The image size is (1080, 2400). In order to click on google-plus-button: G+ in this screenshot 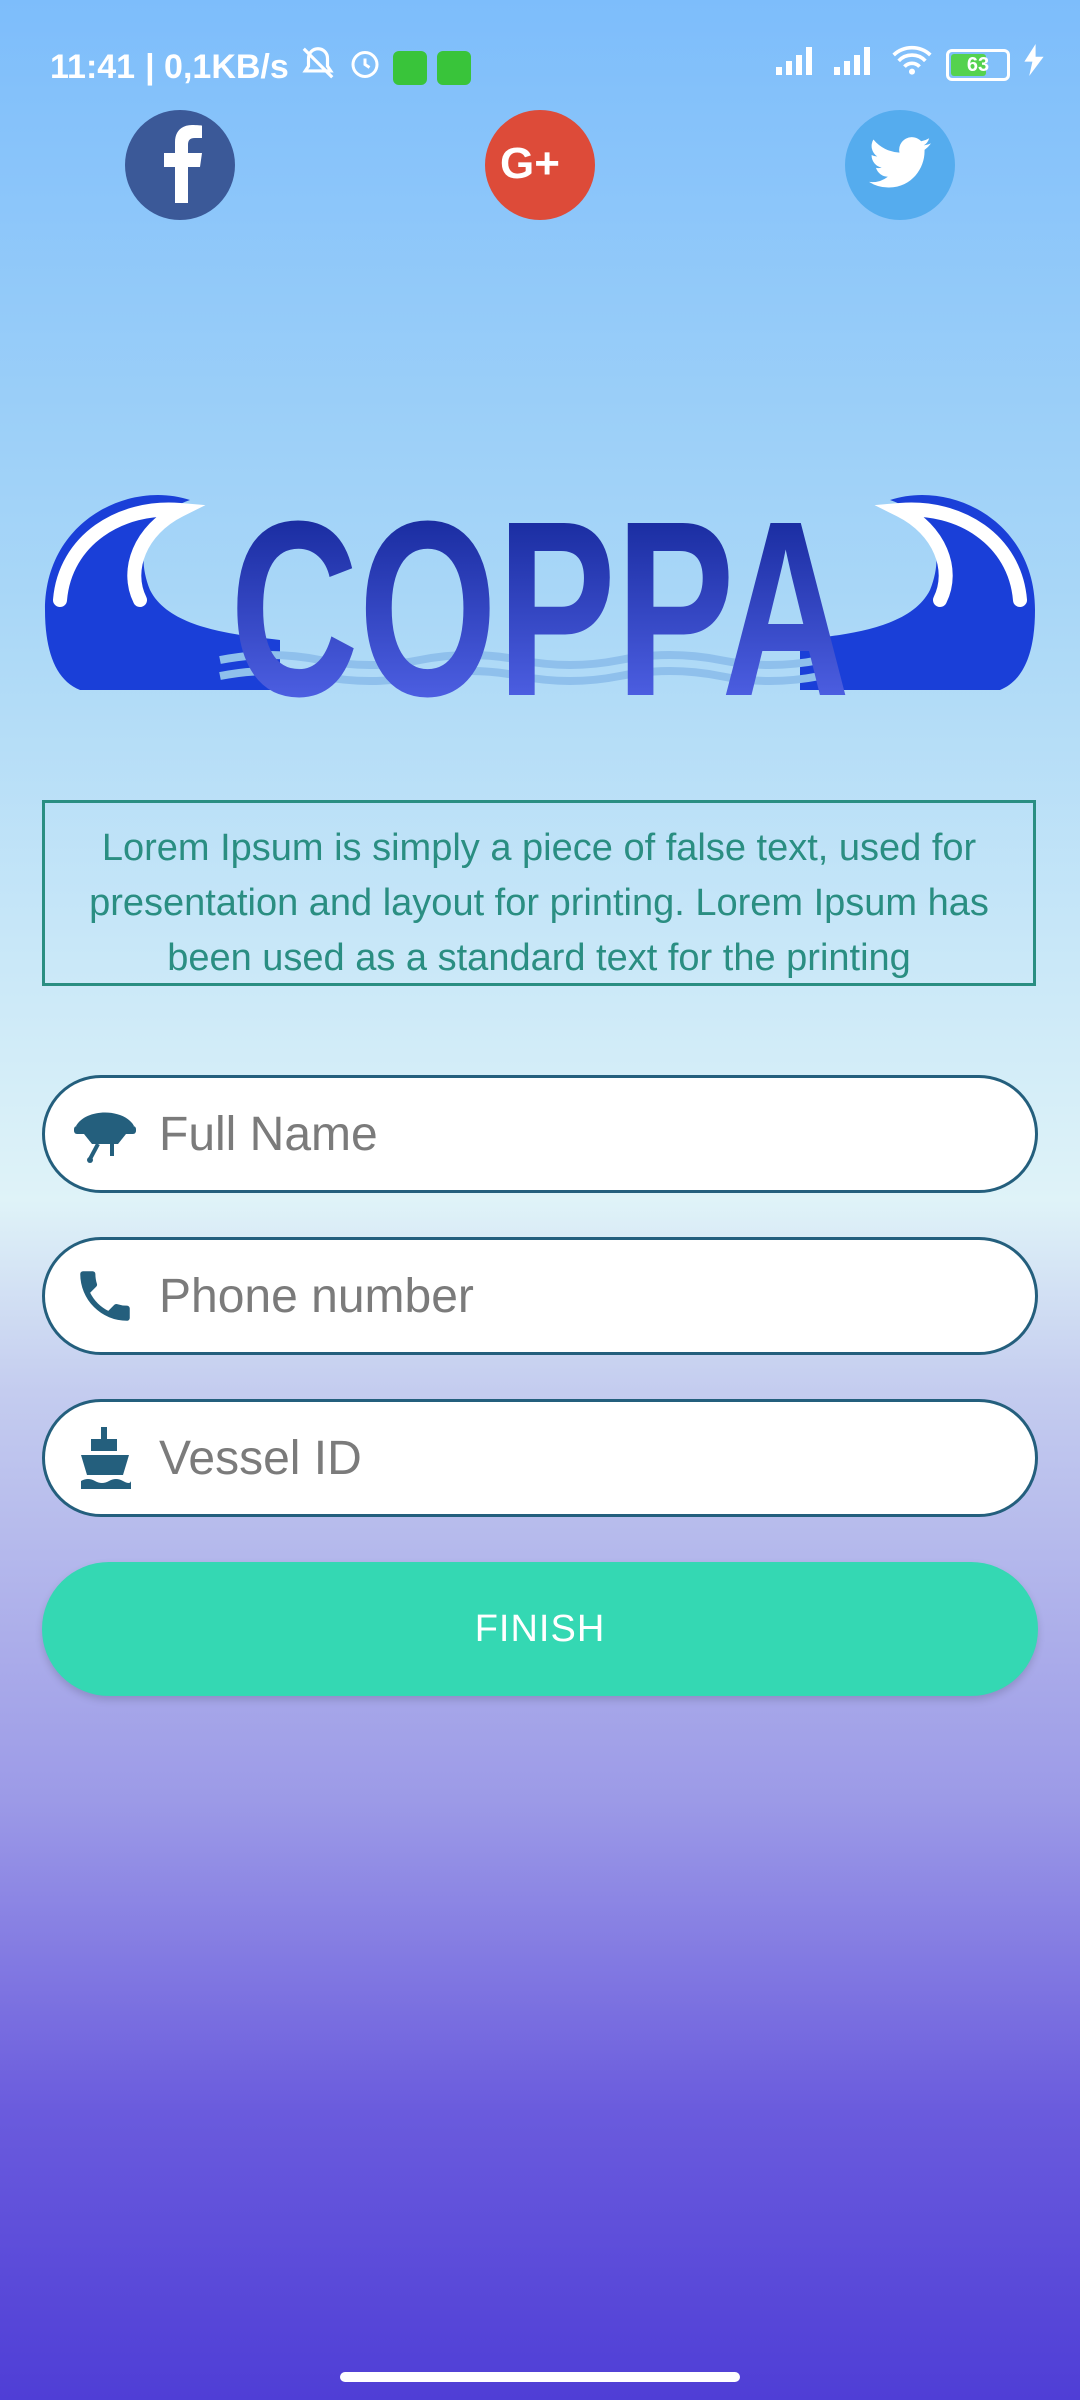, I will do `click(540, 165)`.